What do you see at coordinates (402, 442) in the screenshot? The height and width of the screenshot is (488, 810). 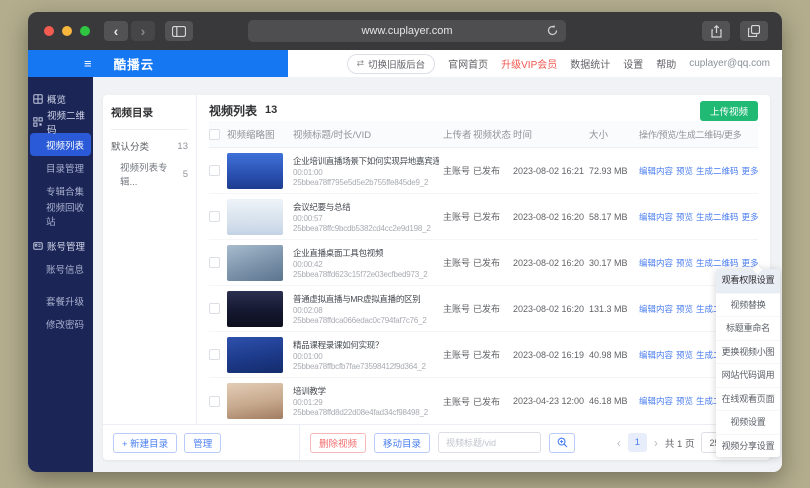 I see `move-catalog-button: 移动目录` at bounding box center [402, 442].